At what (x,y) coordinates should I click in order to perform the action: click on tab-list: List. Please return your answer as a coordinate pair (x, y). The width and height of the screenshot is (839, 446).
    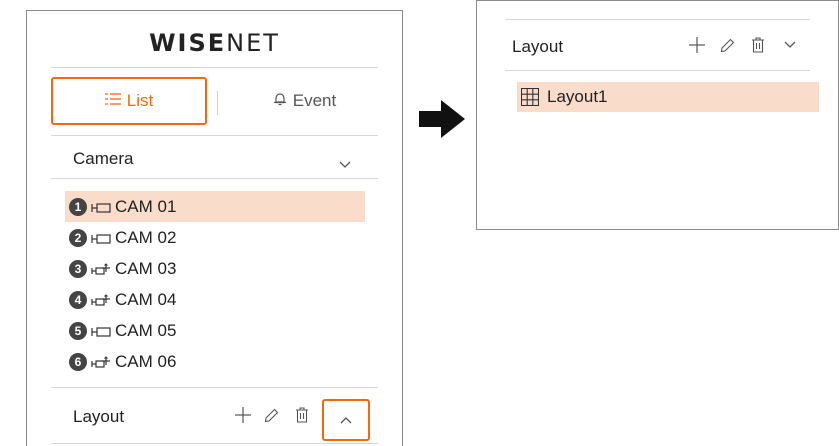
    Looking at the image, I should click on (129, 101).